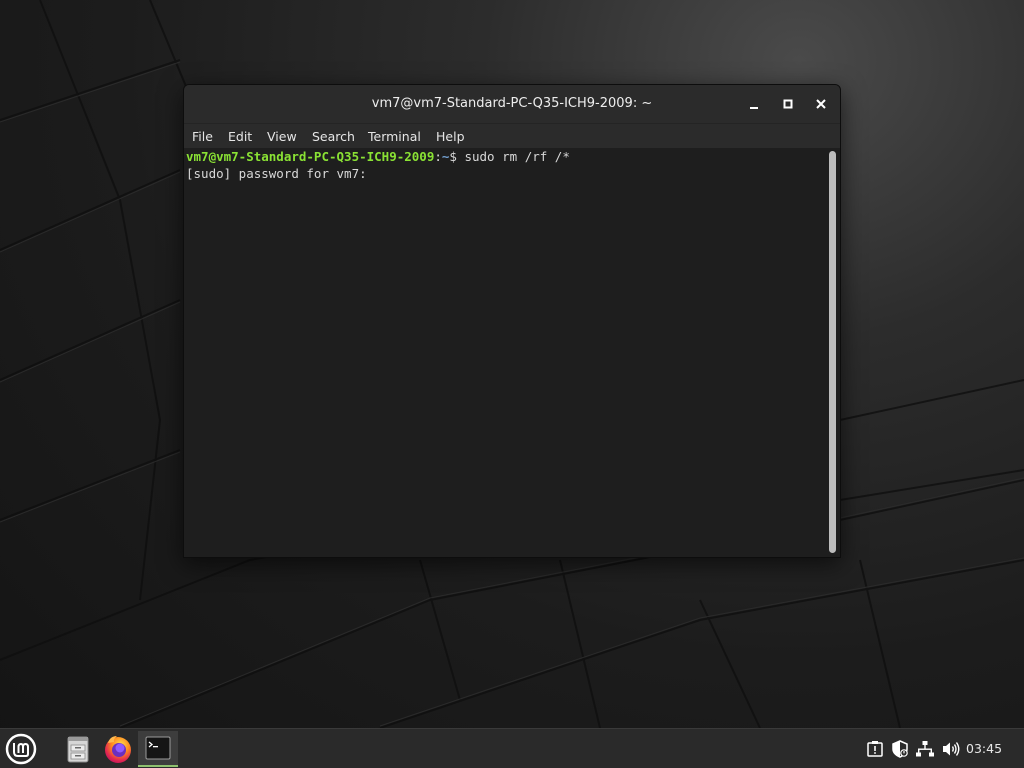 This screenshot has width=1024, height=768. I want to click on files-icon, so click(78, 749).